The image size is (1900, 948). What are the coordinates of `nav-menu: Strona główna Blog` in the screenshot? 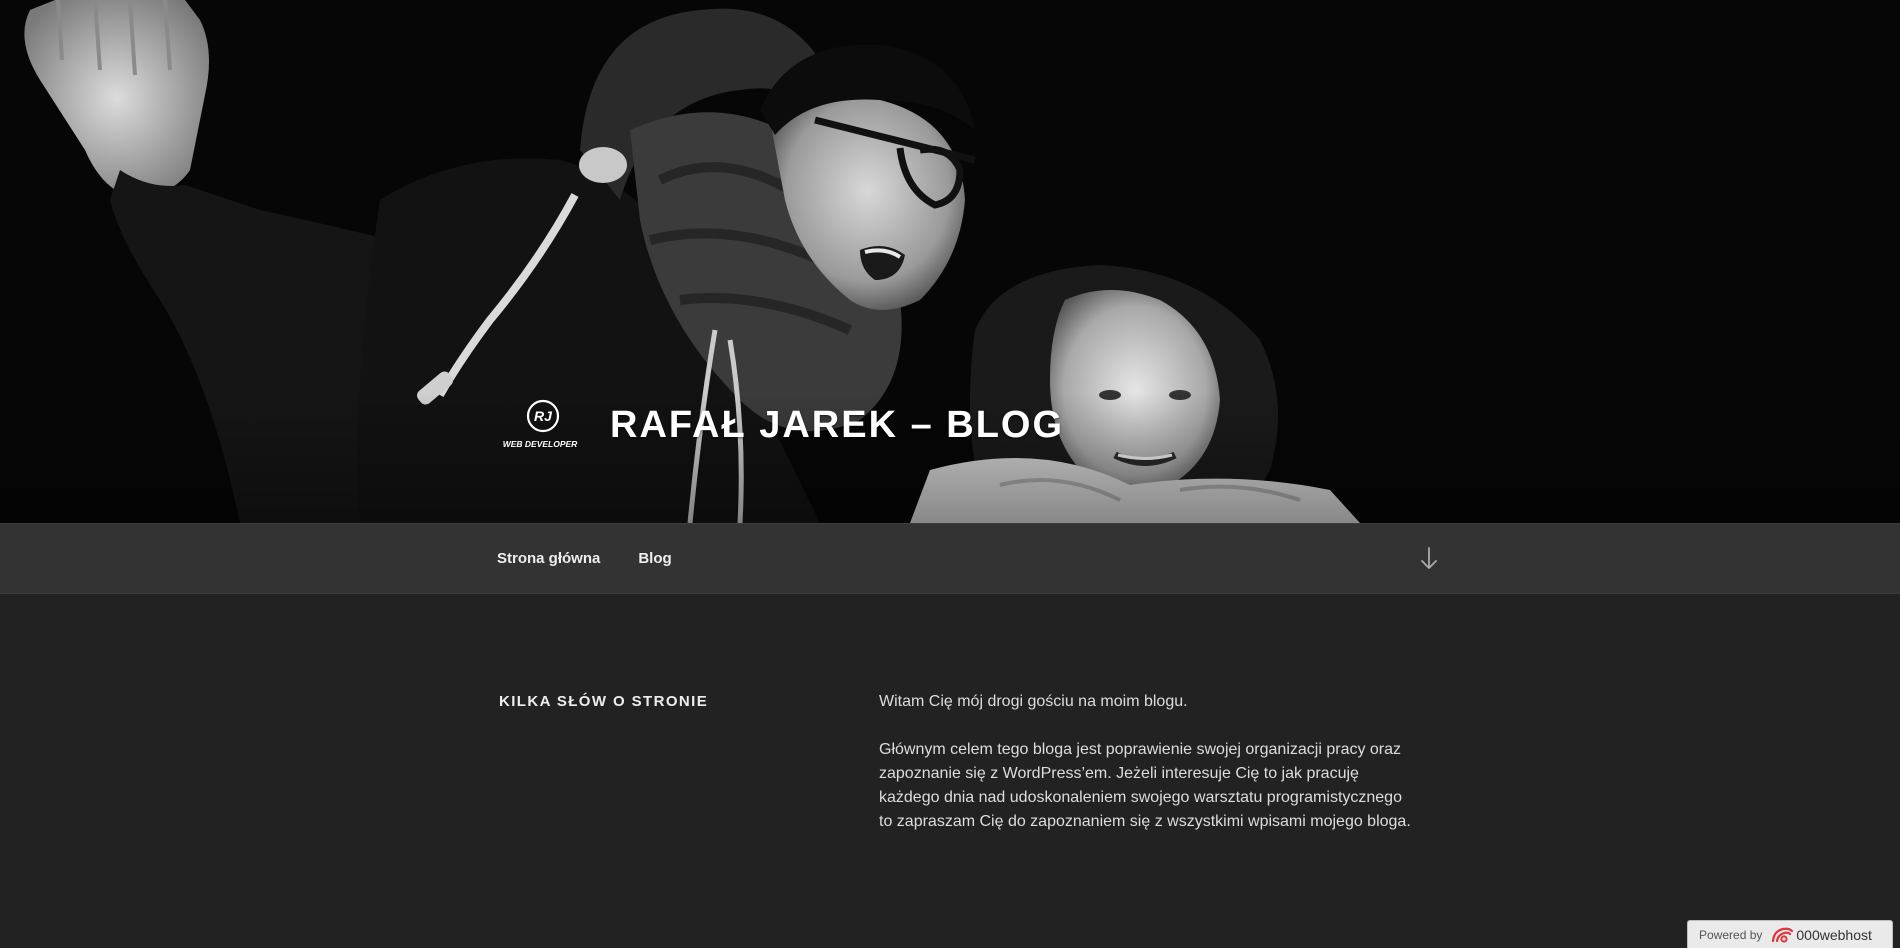 It's located at (584, 558).